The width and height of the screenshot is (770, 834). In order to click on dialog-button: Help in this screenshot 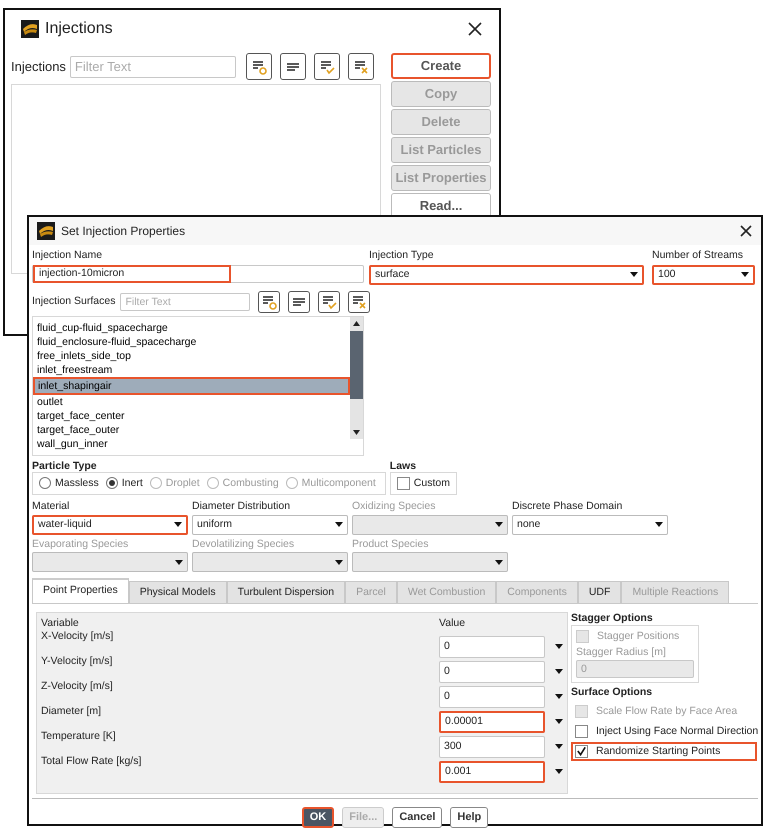, I will do `click(469, 817)`.